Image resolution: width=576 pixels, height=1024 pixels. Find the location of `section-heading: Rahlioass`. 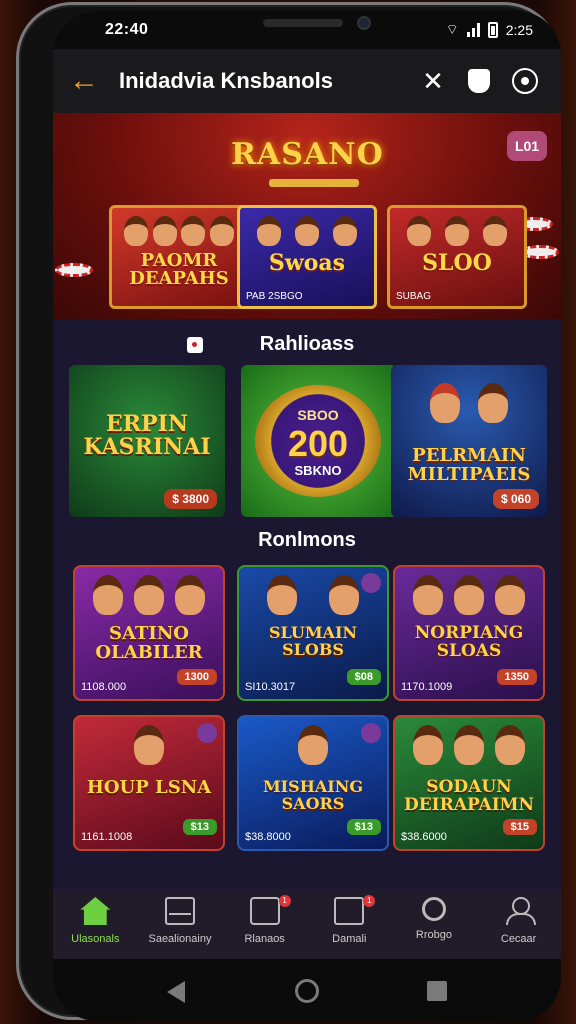

section-heading: Rahlioass is located at coordinates (307, 344).